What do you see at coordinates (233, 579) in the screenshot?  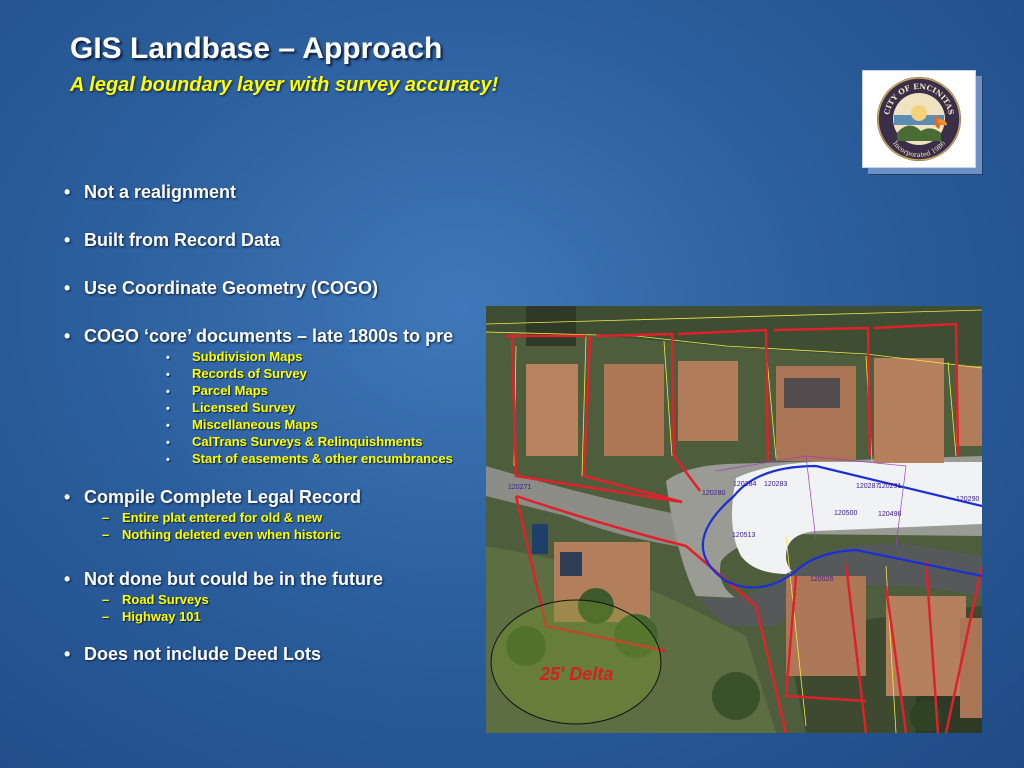 I see `bullet-text: Not done but could be in the future` at bounding box center [233, 579].